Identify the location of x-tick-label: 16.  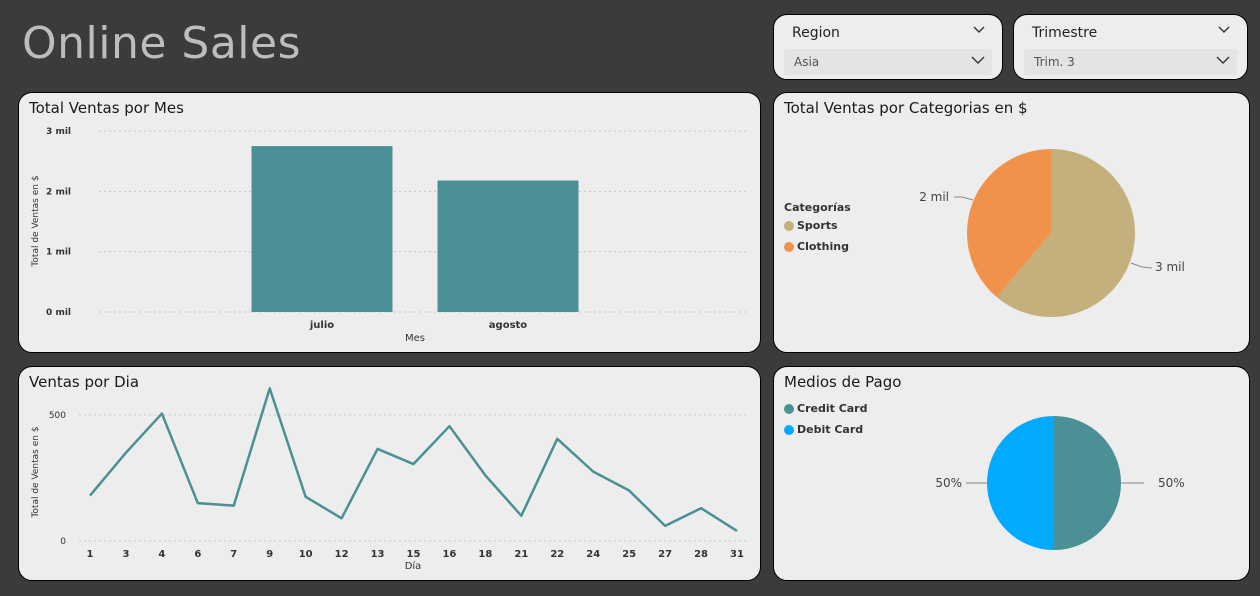
(449, 554).